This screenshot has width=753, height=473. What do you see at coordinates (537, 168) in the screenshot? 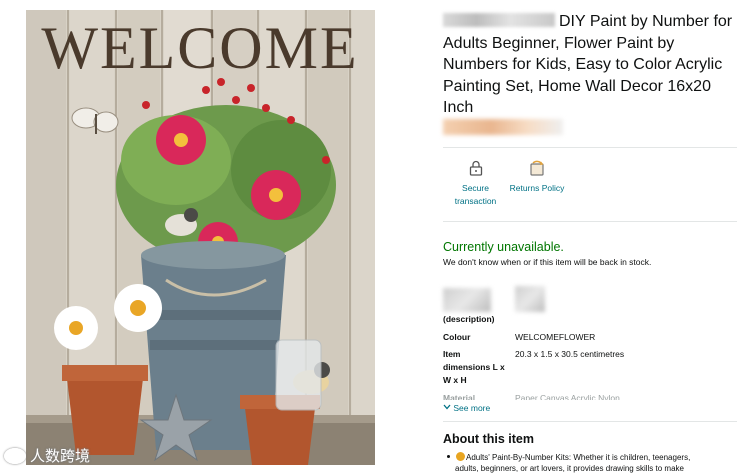
I see `return-box-icon` at bounding box center [537, 168].